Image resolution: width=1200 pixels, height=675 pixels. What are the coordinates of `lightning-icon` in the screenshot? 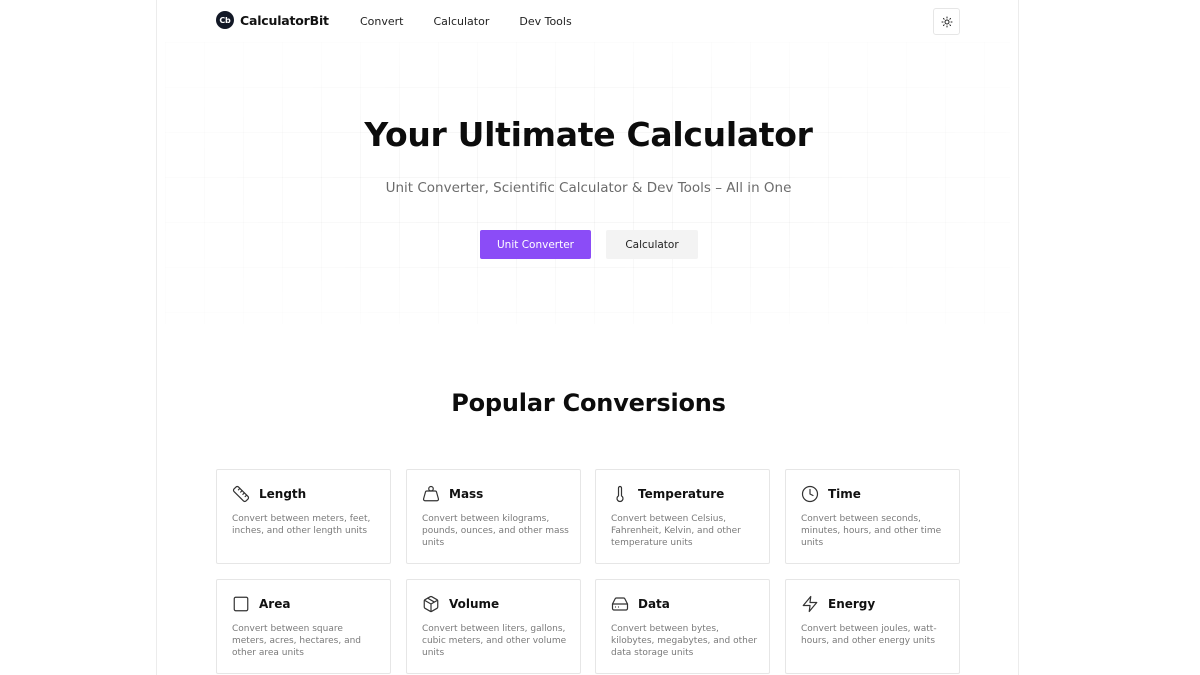 It's located at (810, 604).